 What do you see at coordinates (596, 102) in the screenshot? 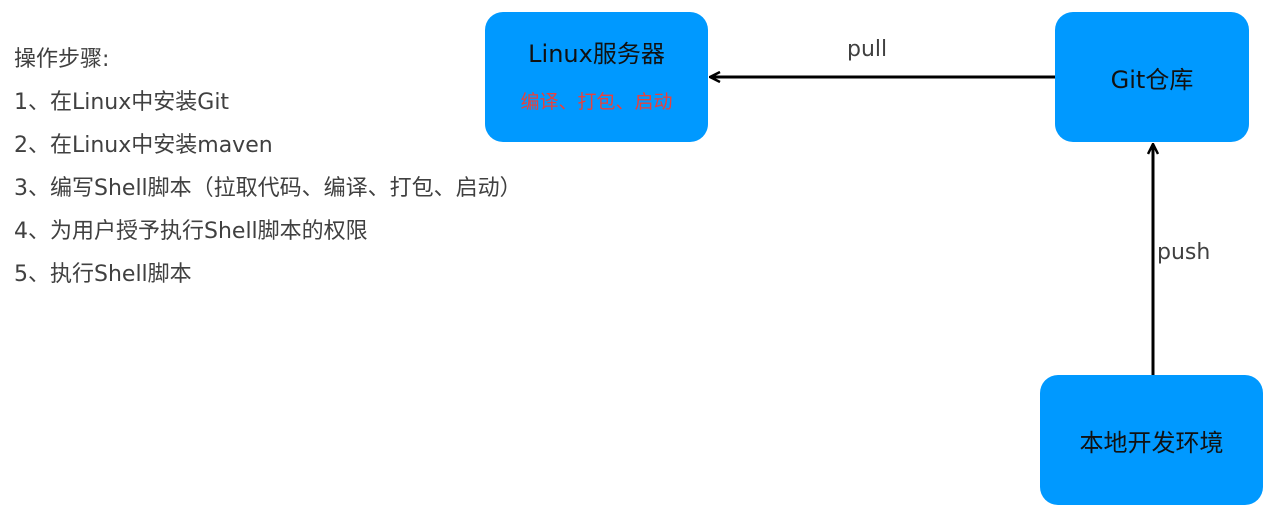
I see `linux-server-subtitle: 编译、打包、启动` at bounding box center [596, 102].